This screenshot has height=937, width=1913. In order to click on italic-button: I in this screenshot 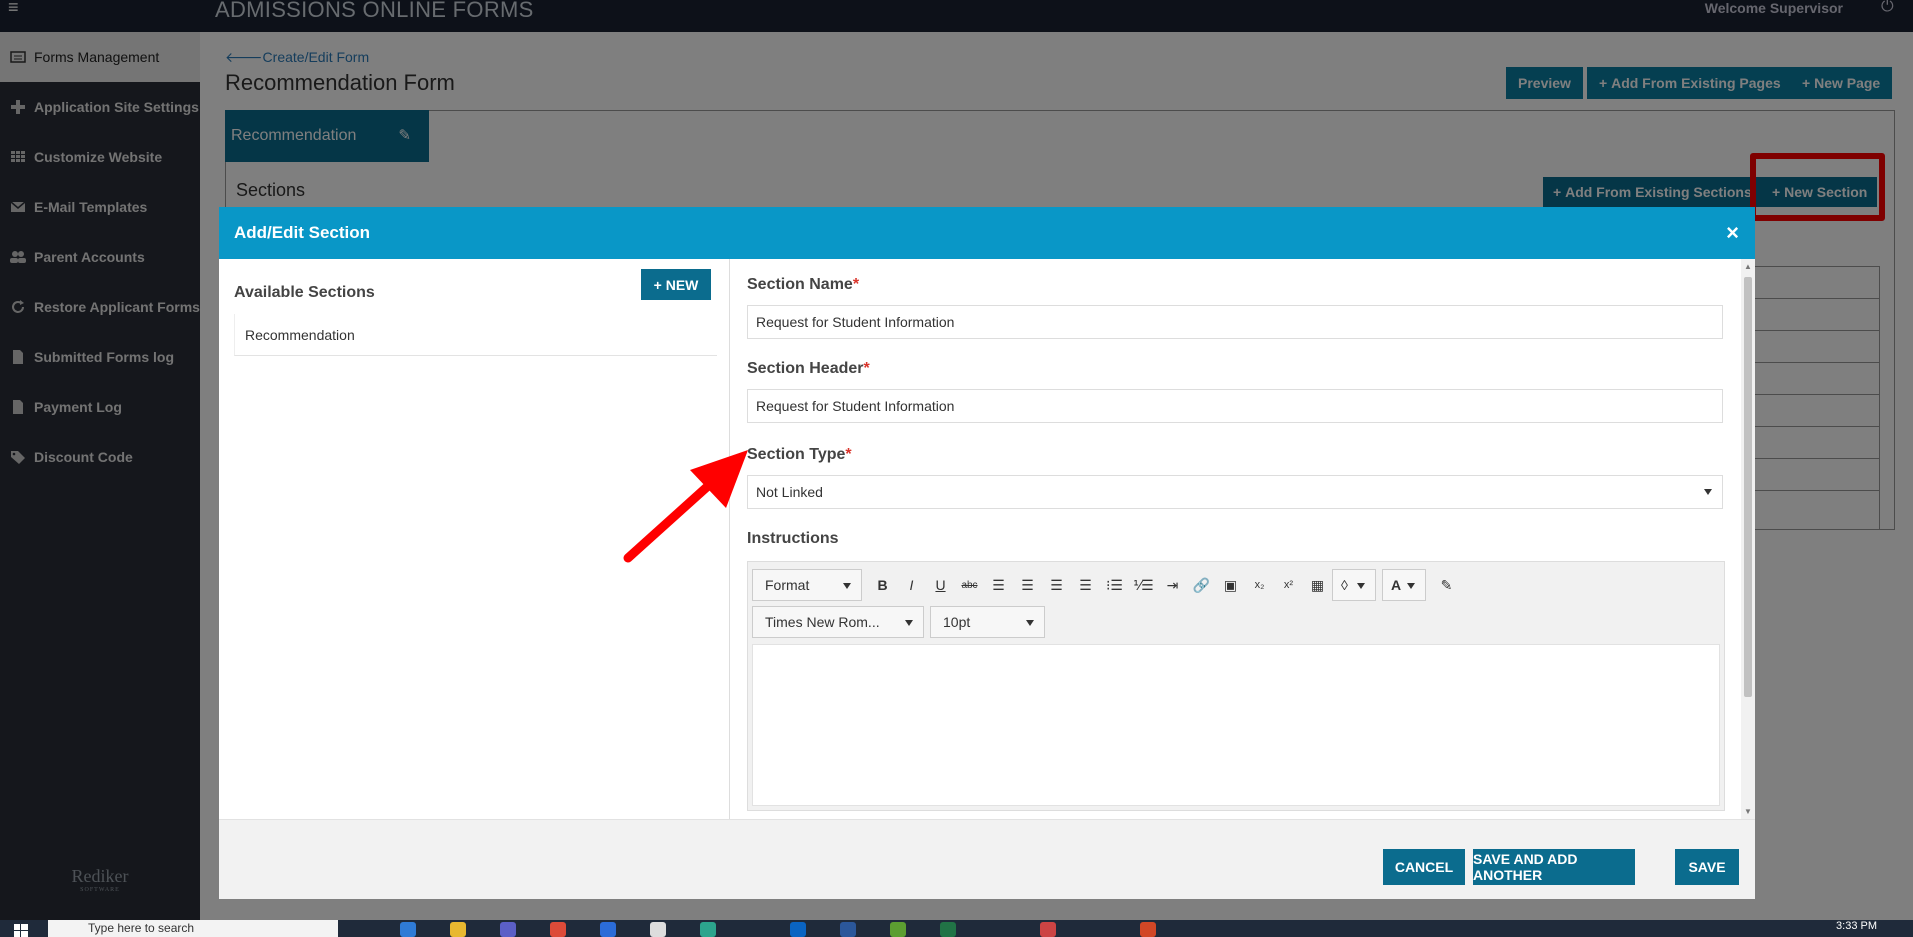, I will do `click(911, 585)`.